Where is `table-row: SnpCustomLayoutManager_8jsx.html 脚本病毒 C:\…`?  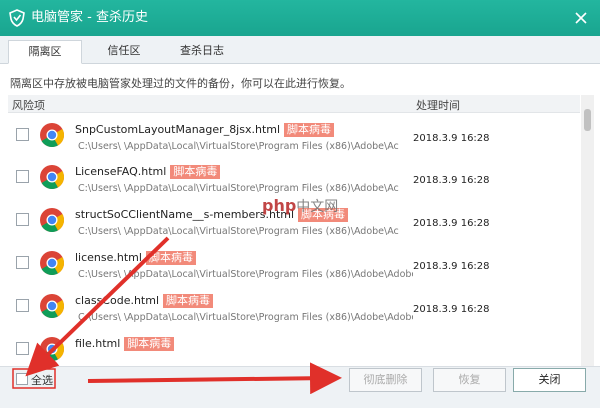
table-row: SnpCustomLayoutManager_8jsx.html 脚本病毒 C:\… is located at coordinates (294, 134).